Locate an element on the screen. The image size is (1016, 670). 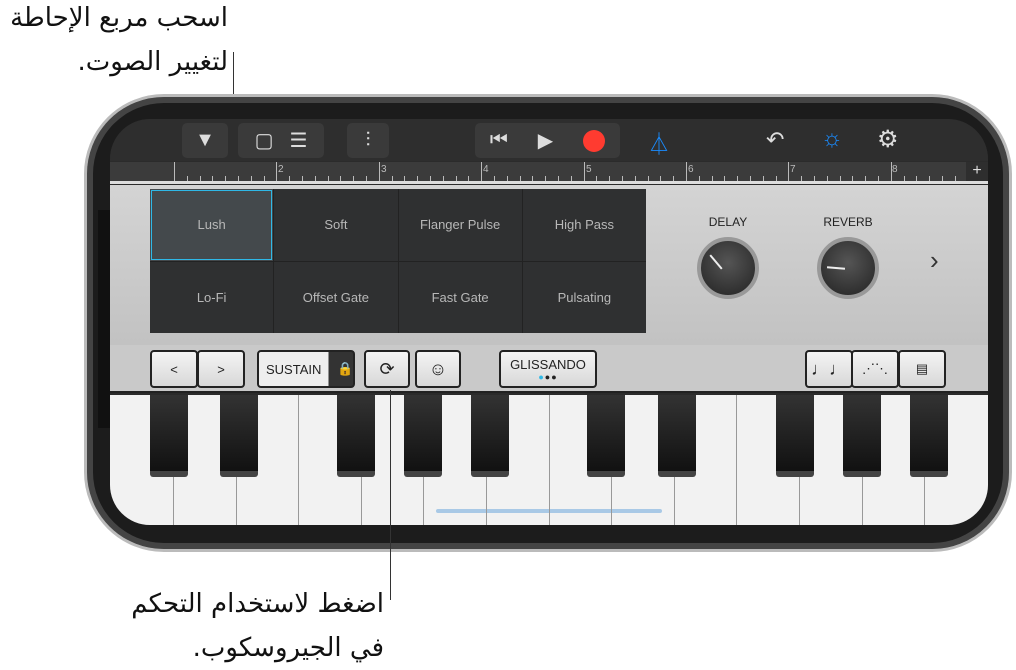
pad-lo-fi: Lo-Fi is located at coordinates (212, 297).